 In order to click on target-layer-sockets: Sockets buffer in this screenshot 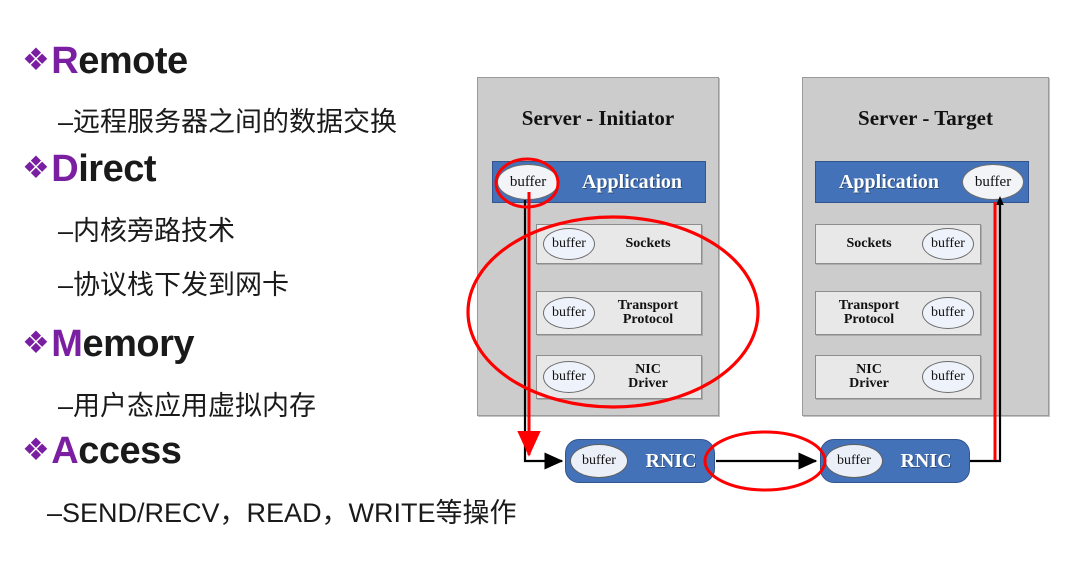, I will do `click(898, 244)`.